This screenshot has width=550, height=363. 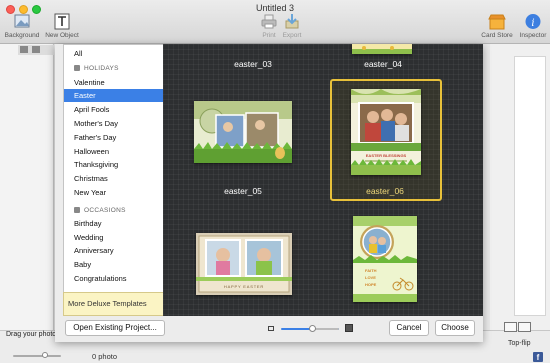 I want to click on template-label-easter-05: easter_05, so click(x=243, y=191).